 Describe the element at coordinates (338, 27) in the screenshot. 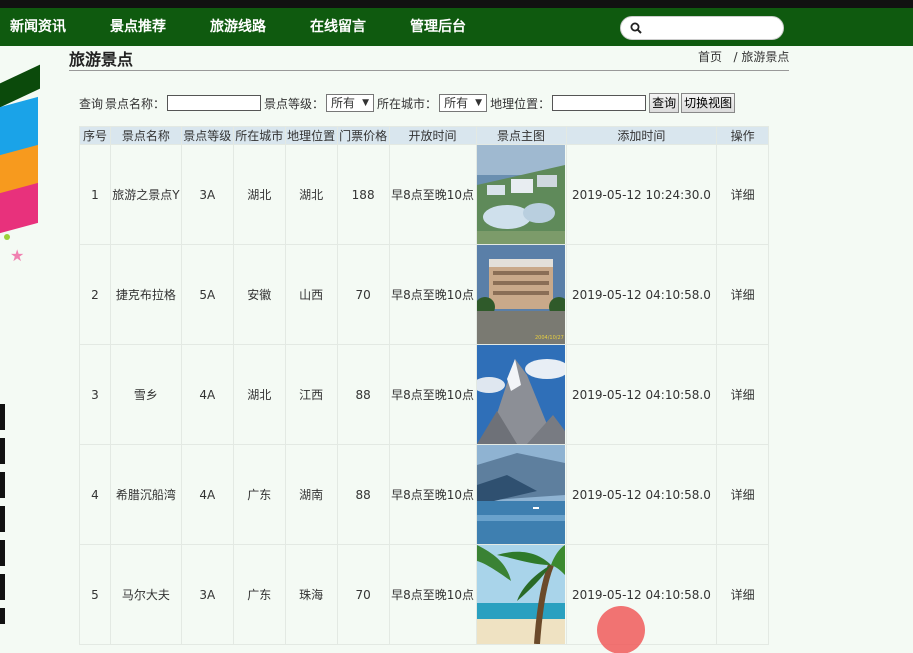

I see `nav-item-messages: 在线留言` at that location.